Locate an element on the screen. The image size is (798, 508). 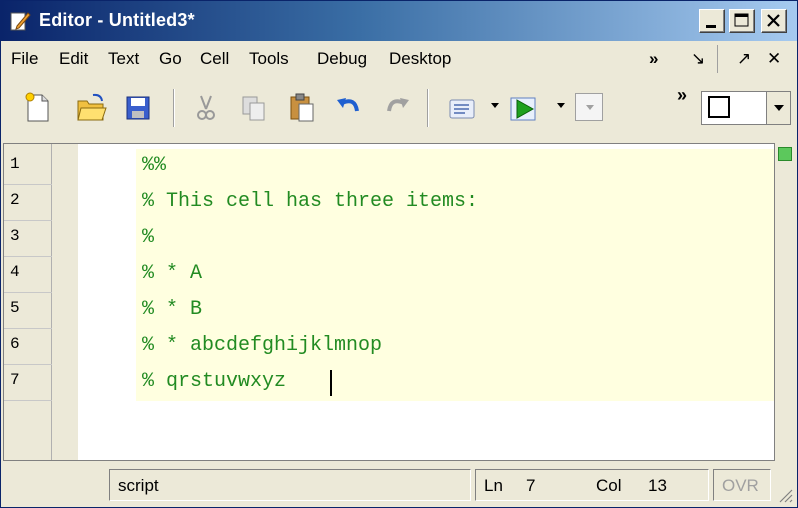
new-file-icon is located at coordinates (37, 107).